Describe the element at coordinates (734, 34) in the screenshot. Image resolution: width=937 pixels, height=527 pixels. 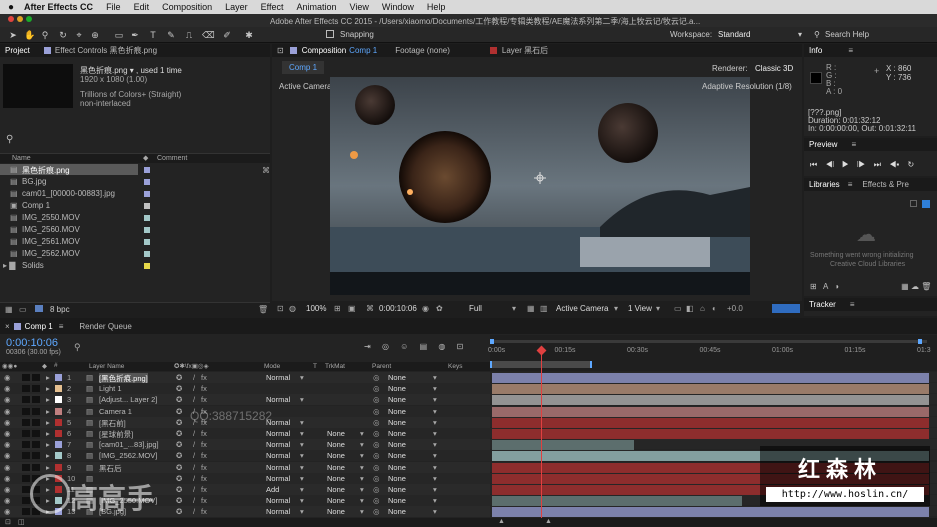
I see `workspace-select: Standard` at that location.